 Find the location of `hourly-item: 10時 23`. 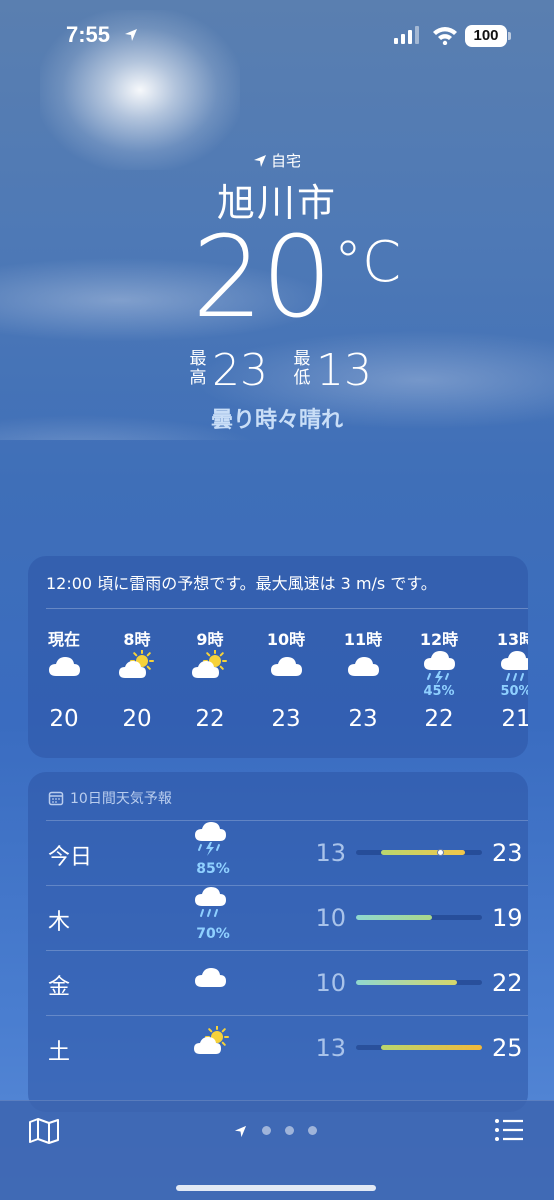

hourly-item: 10時 23 is located at coordinates (286, 679).